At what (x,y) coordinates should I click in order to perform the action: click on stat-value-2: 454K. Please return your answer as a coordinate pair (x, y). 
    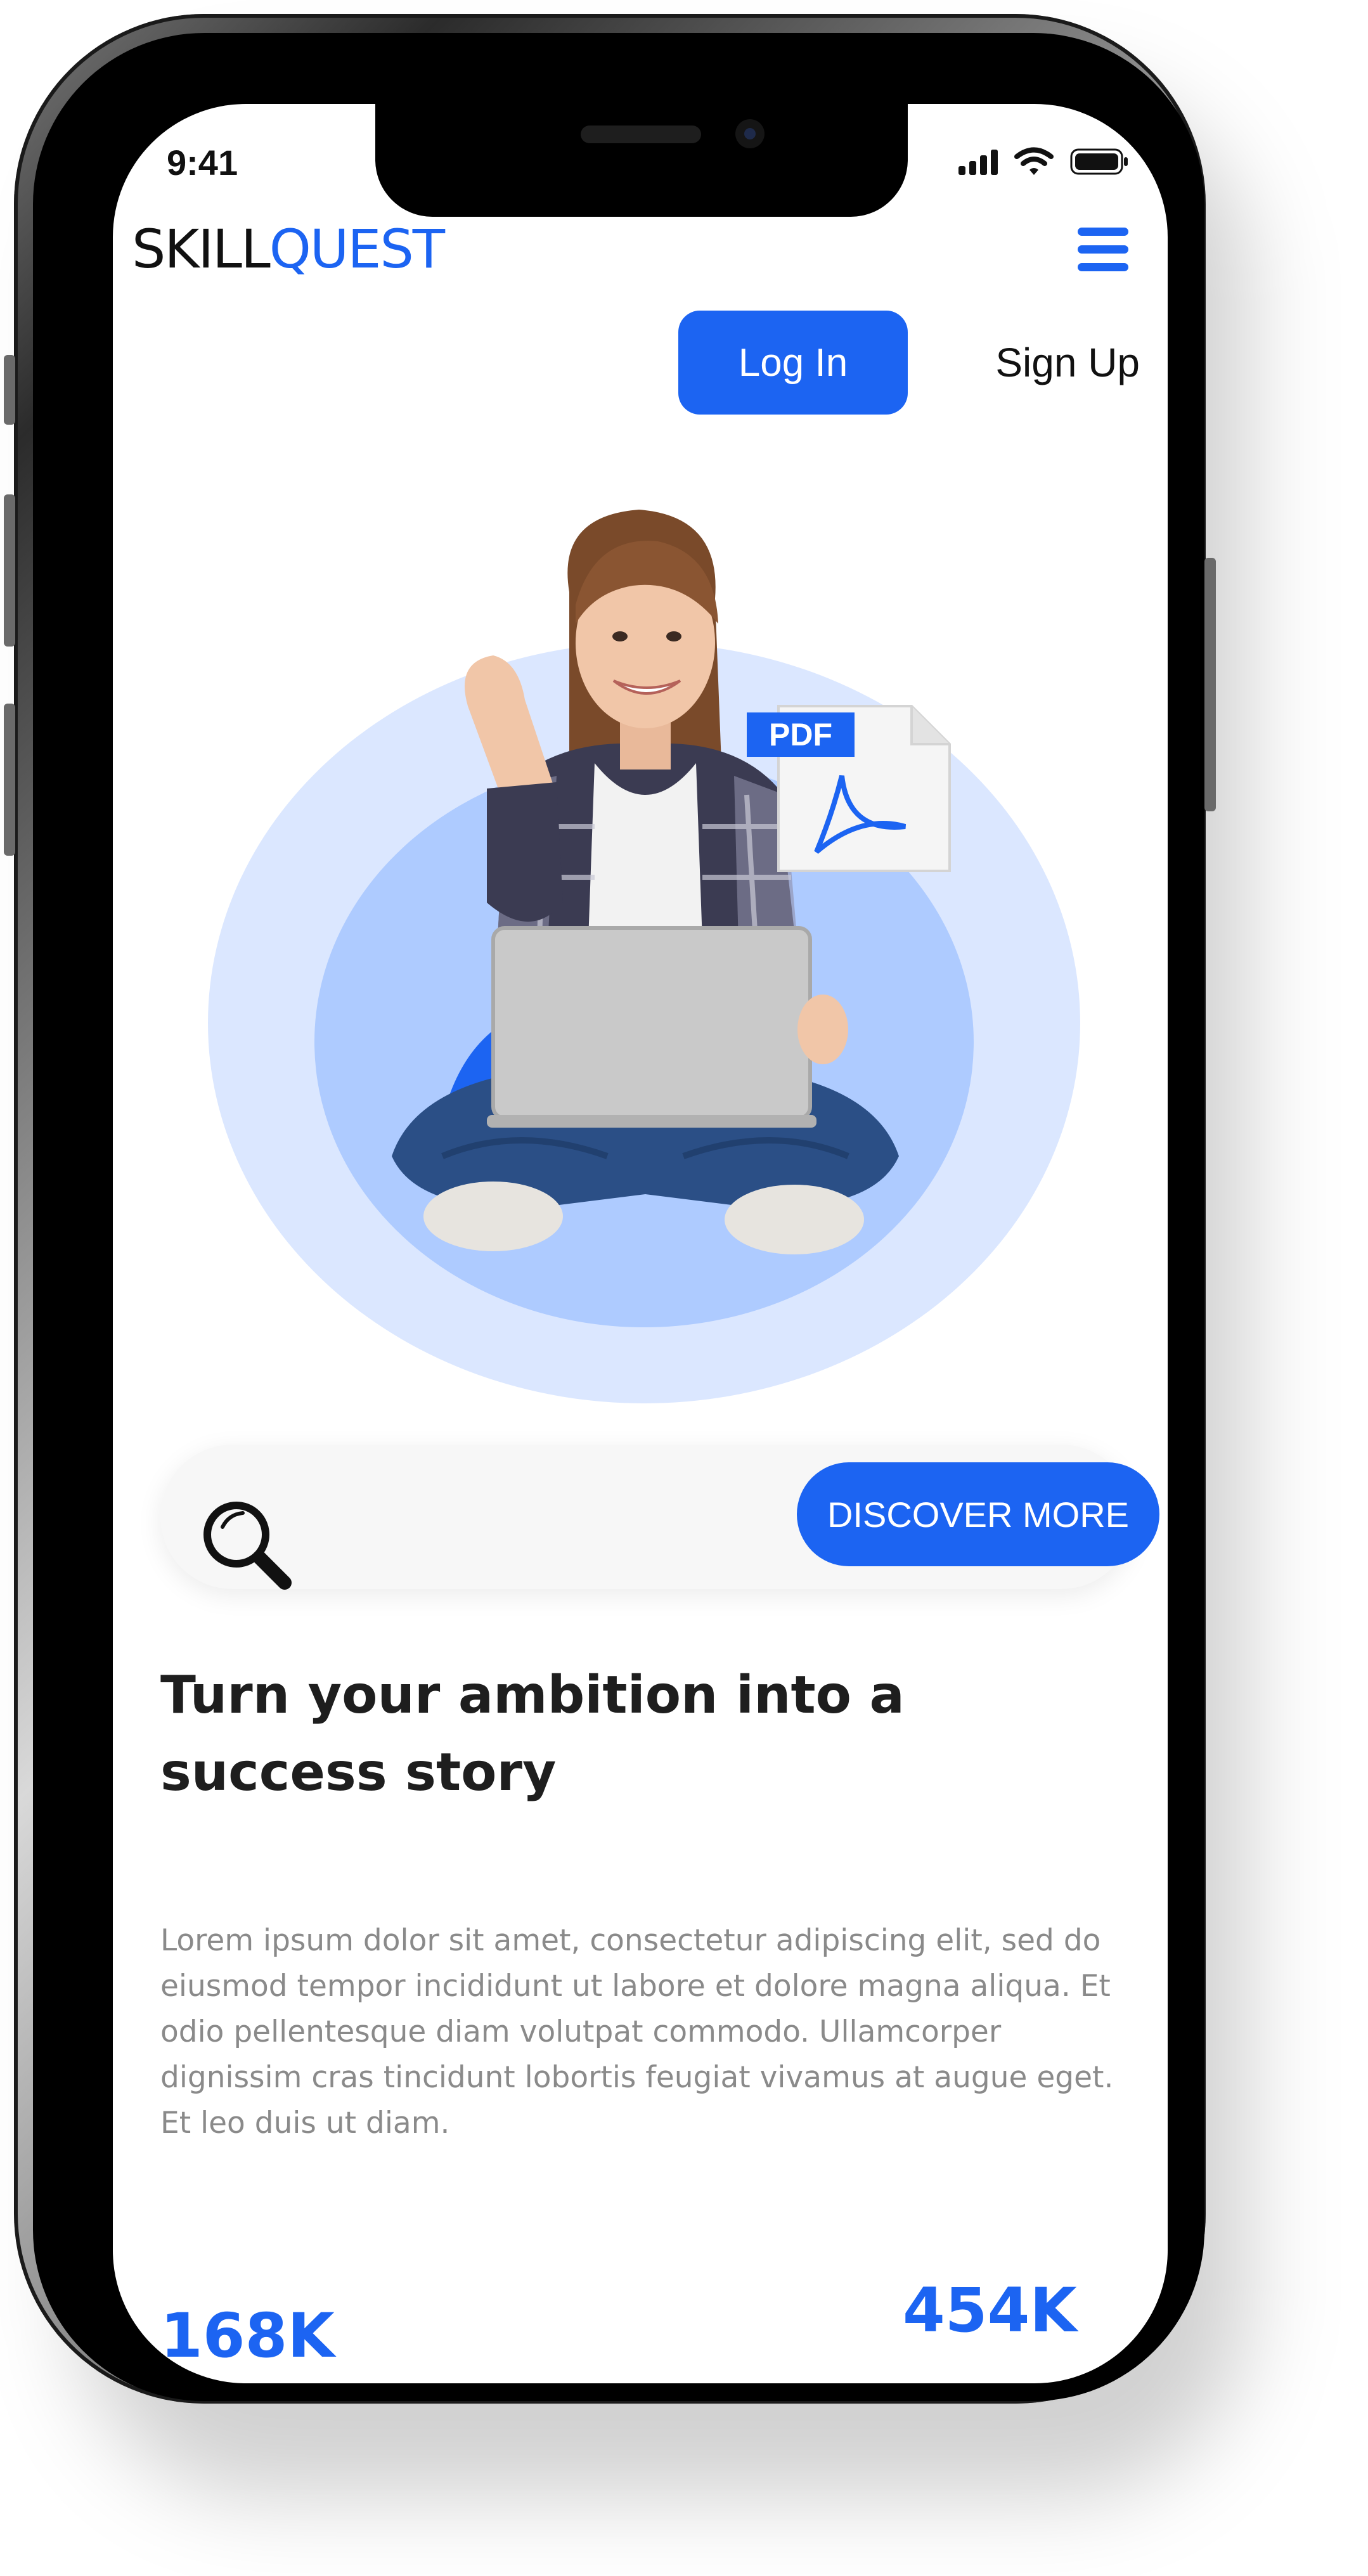
    Looking at the image, I should click on (990, 2310).